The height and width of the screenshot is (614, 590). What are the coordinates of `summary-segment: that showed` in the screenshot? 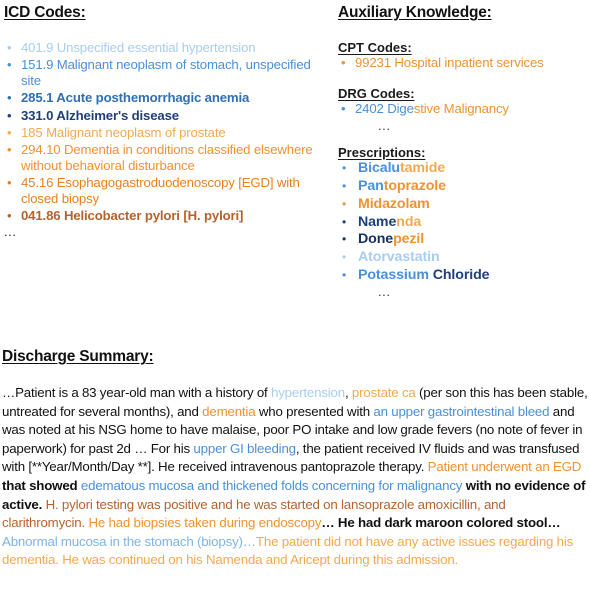 It's located at (41, 485).